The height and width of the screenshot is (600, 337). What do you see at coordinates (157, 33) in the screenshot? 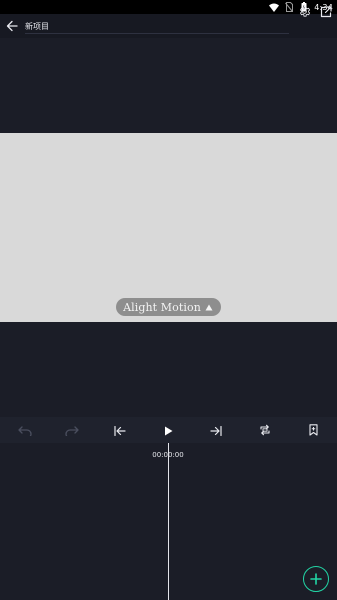
I see `title-underline` at bounding box center [157, 33].